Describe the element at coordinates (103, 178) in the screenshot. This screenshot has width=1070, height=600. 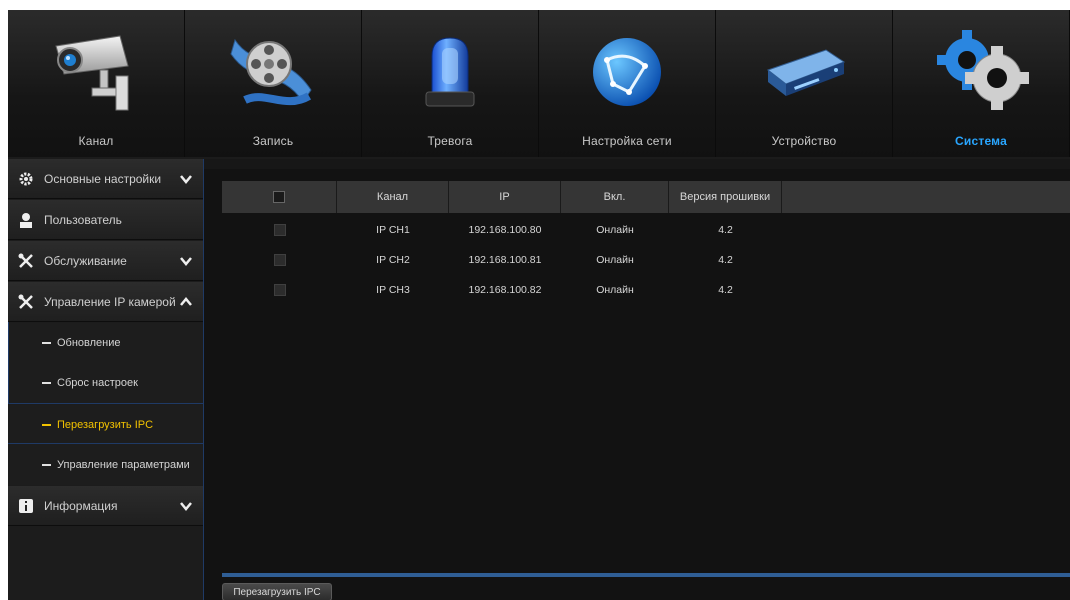
I see `sidebar-item-label: Основные настройки` at that location.